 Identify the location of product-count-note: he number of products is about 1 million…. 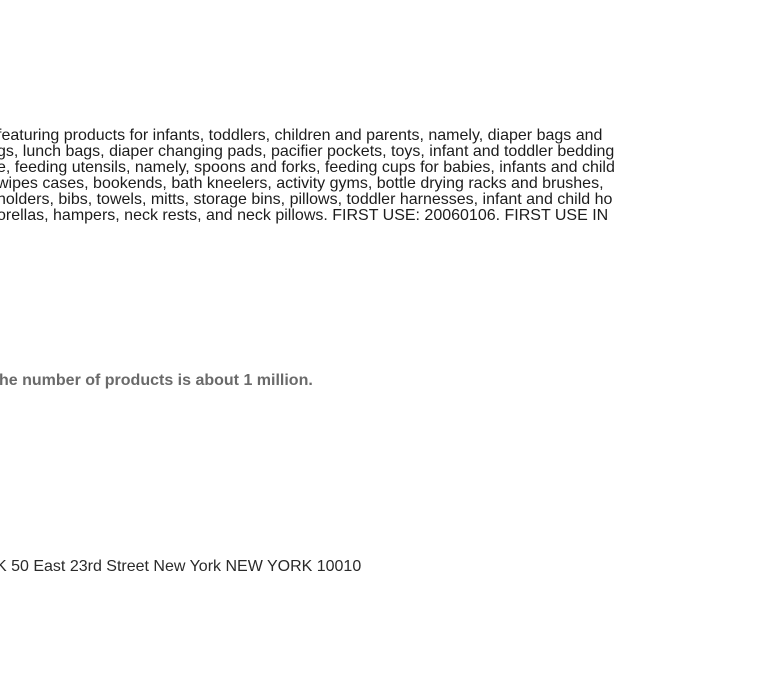
(156, 380).